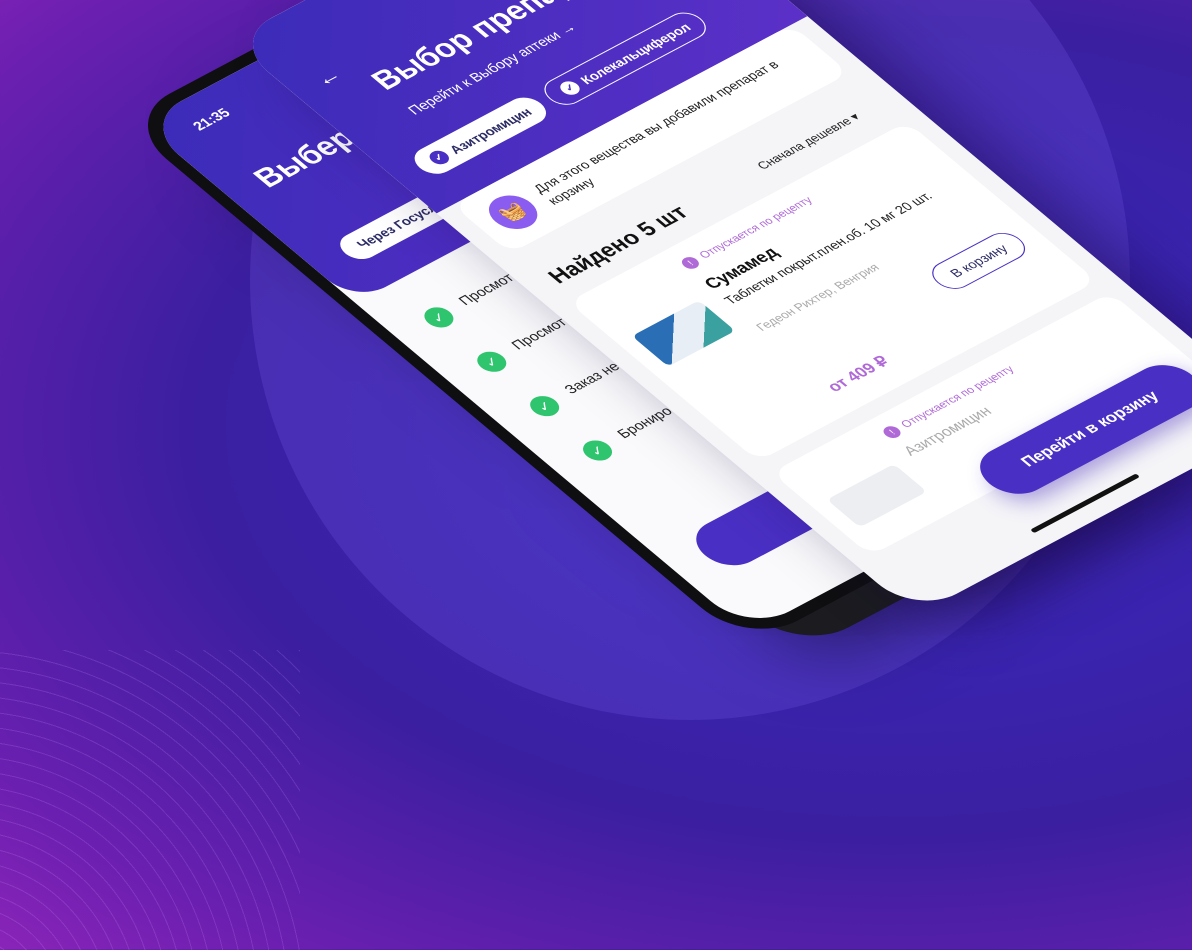 This screenshot has height=950, width=1192. What do you see at coordinates (978, 261) in the screenshot?
I see `add-to-cart-button: В корзину` at bounding box center [978, 261].